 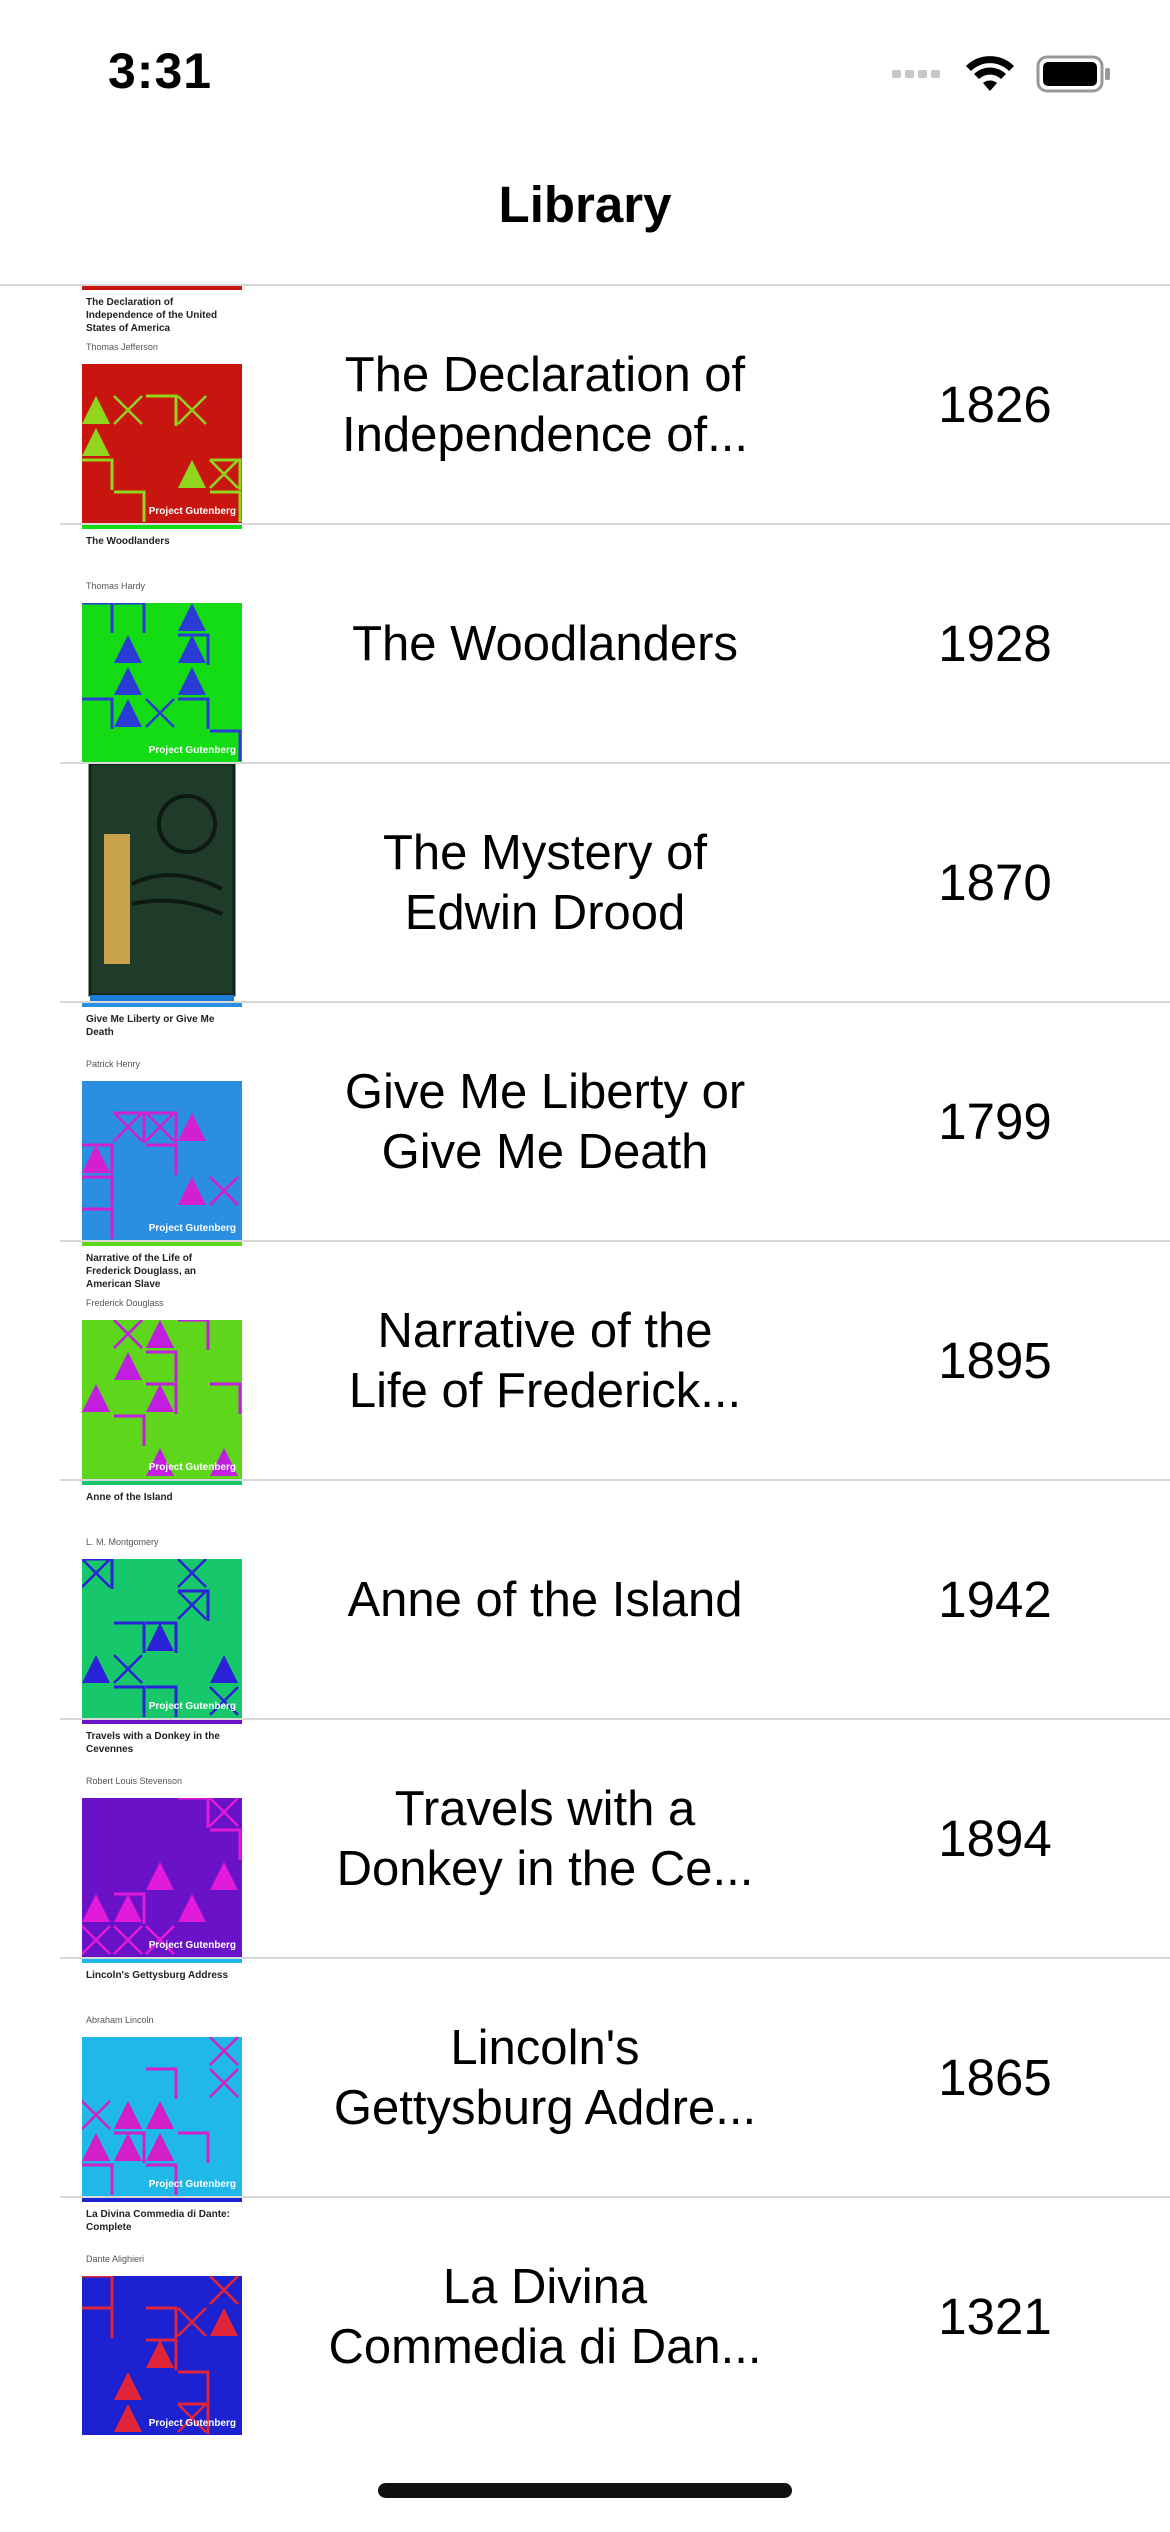 What do you see at coordinates (150, 1026) in the screenshot?
I see `cover-title-text: Give Me Liberty or Give Me Death` at bounding box center [150, 1026].